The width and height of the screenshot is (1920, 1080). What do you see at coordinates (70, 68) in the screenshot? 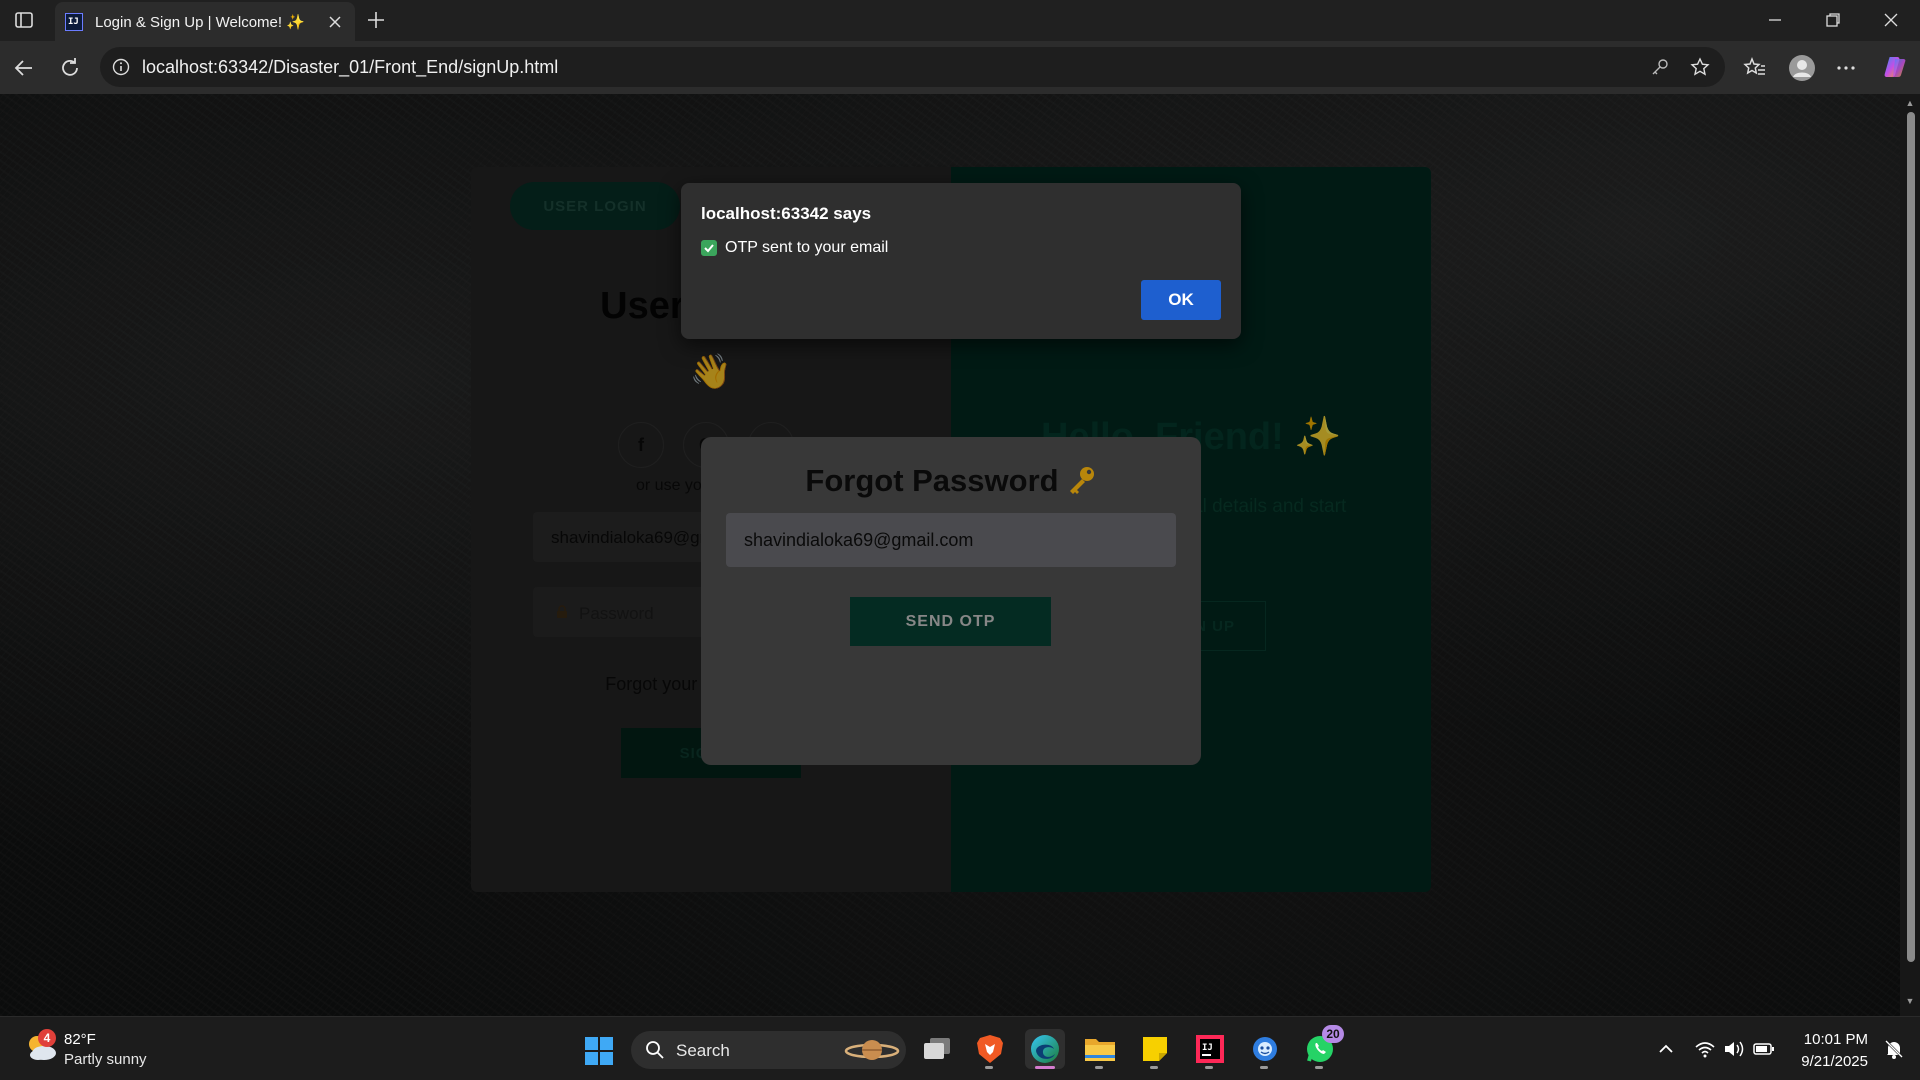
I see `refresh-icon` at bounding box center [70, 68].